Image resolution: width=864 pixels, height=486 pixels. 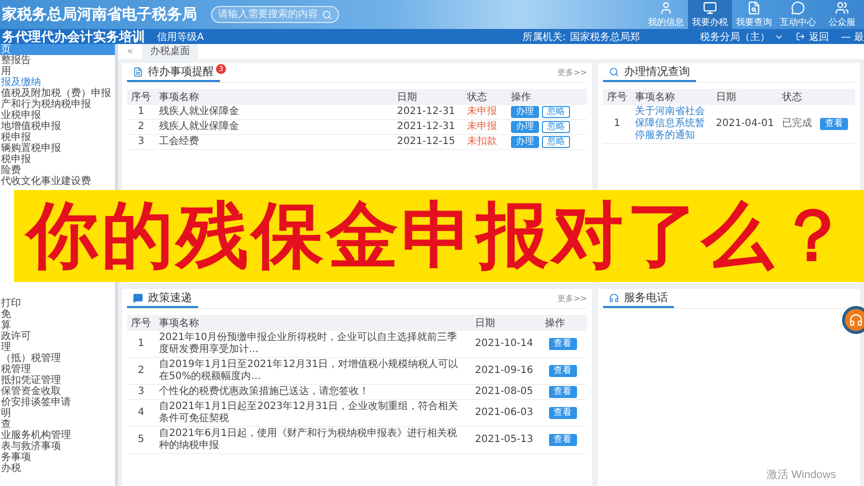 What do you see at coordinates (57, 347) in the screenshot?
I see `sidebar-item: 理` at bounding box center [57, 347].